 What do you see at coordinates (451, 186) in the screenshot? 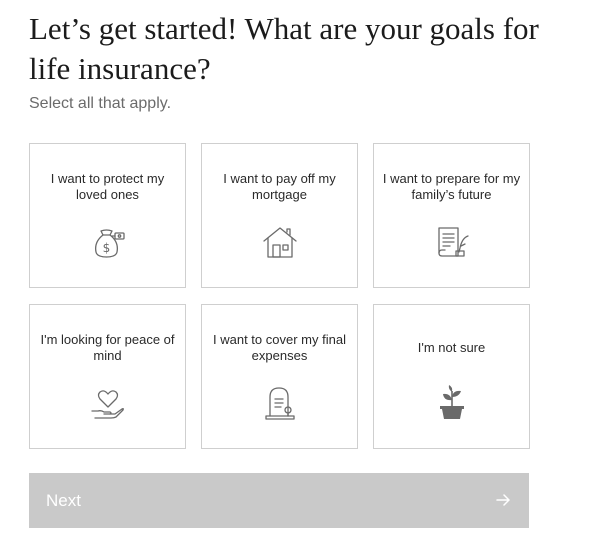
I see `option-label: I want to prepare for my family’s future` at bounding box center [451, 186].